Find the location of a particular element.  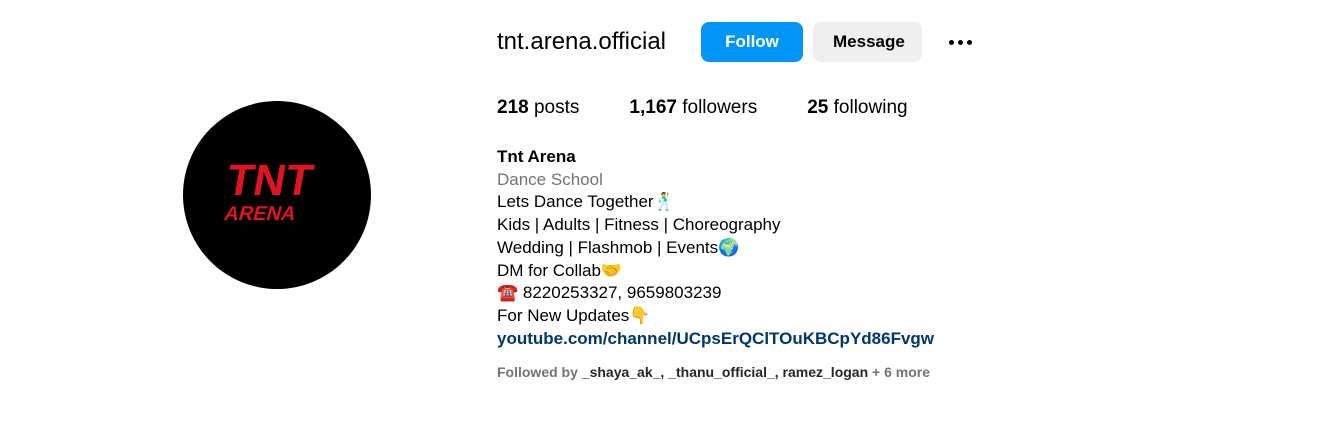

avatar: TNT ARENA is located at coordinates (277, 195).